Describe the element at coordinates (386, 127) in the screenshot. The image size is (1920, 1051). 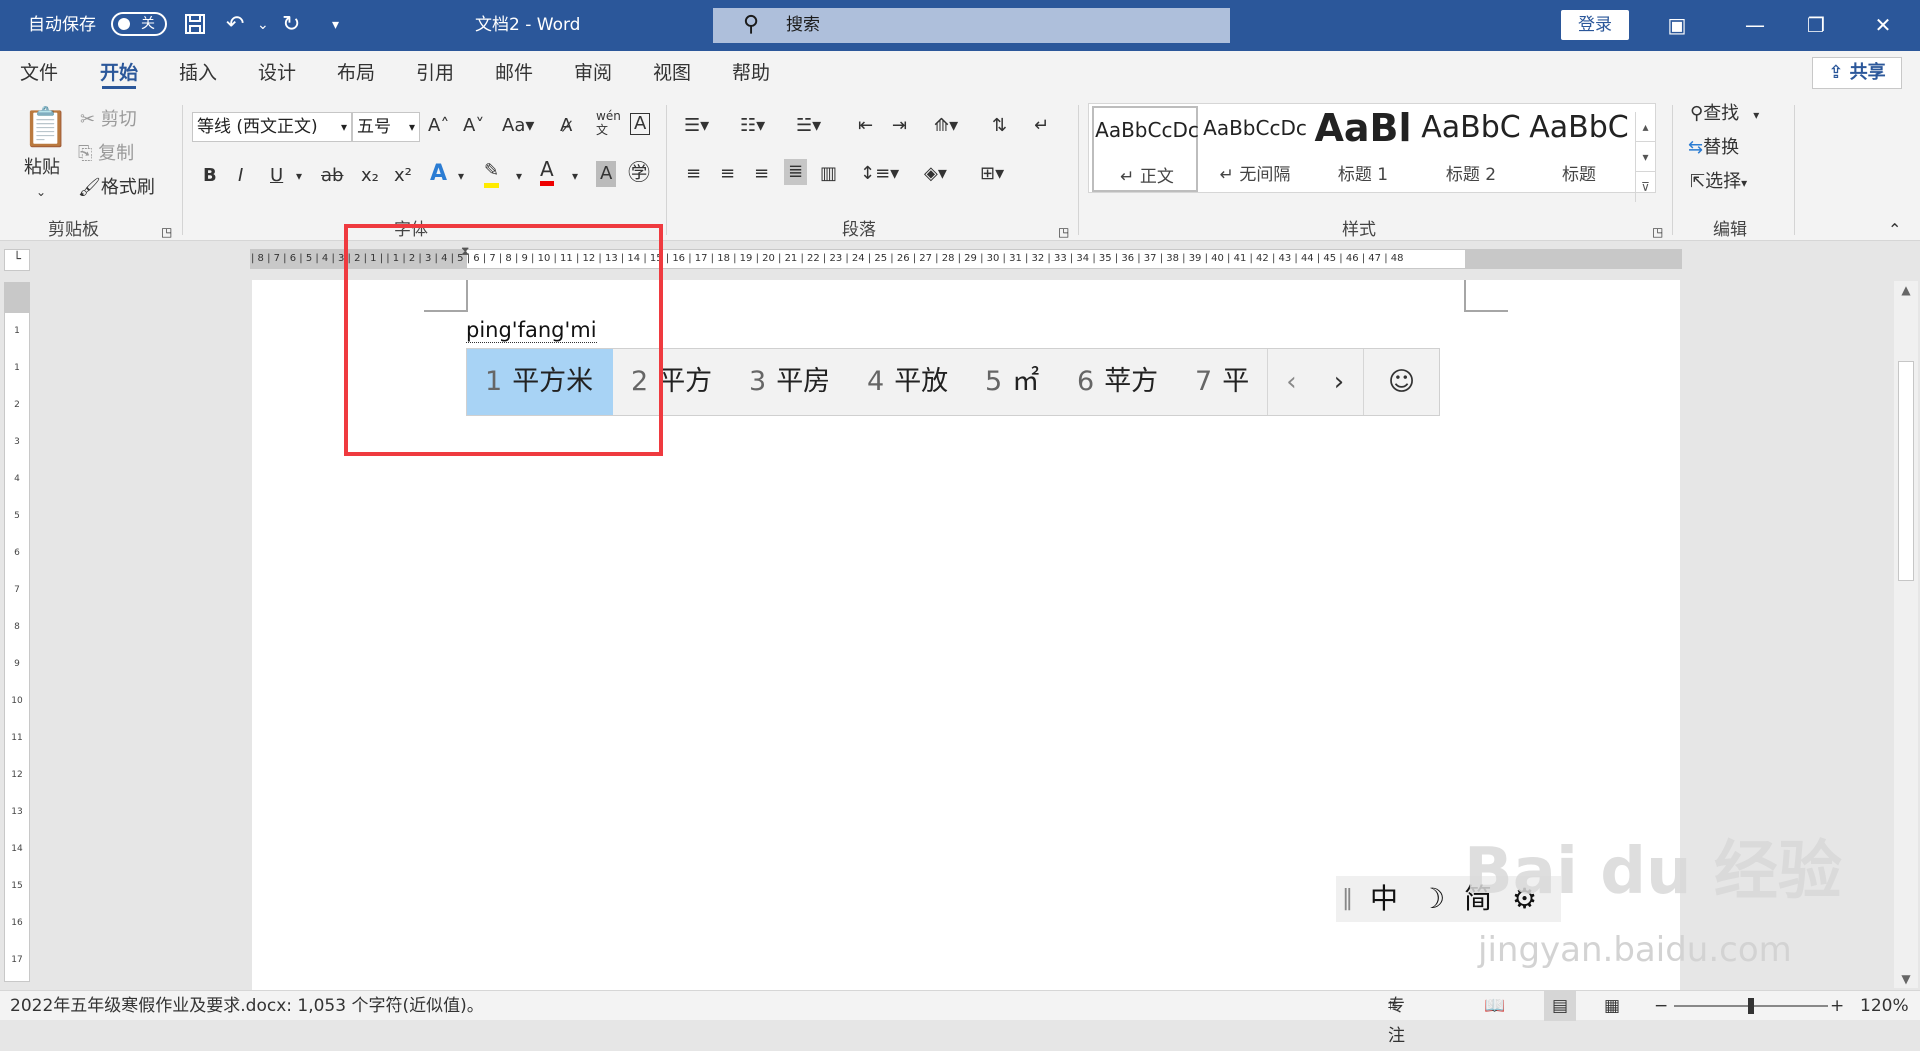
I see `font-size-select: 五号 ▾` at that location.